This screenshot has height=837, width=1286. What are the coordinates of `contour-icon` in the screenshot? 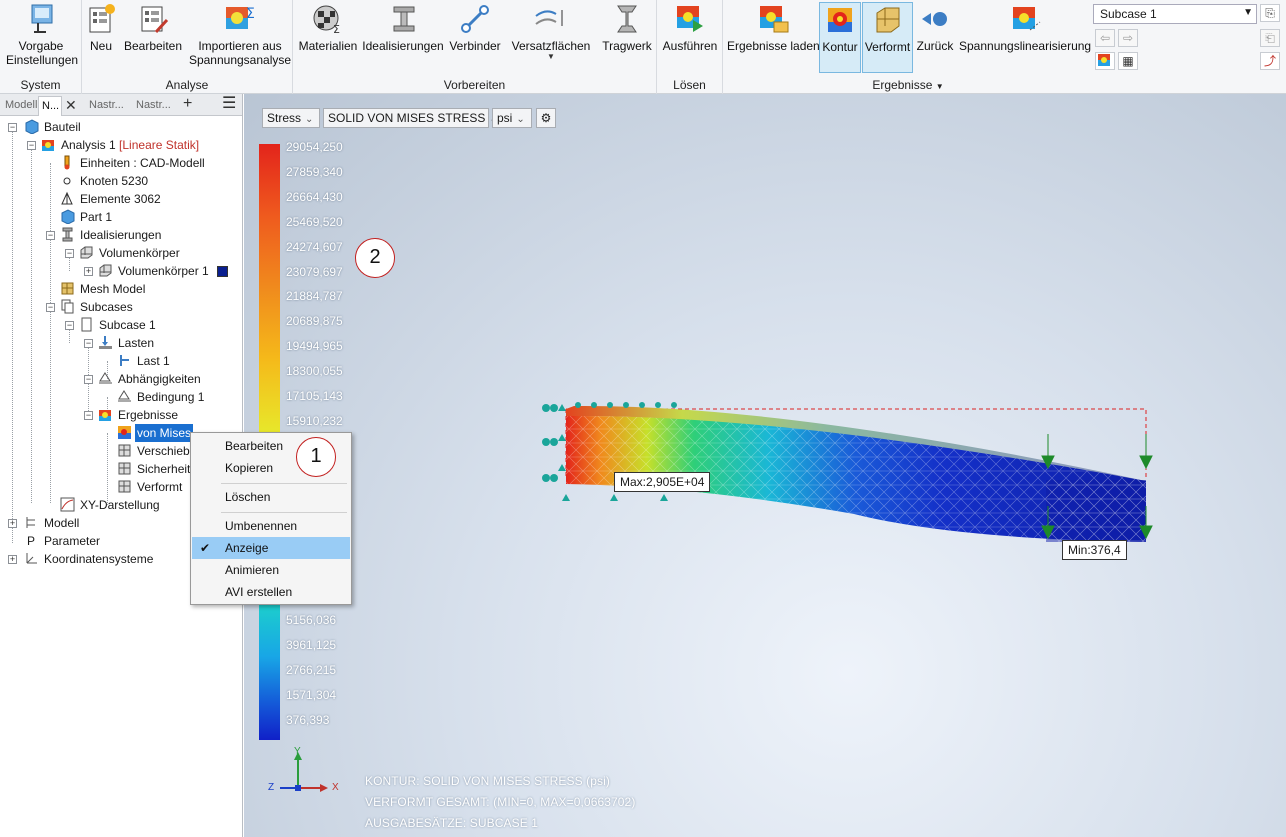 It's located at (840, 20).